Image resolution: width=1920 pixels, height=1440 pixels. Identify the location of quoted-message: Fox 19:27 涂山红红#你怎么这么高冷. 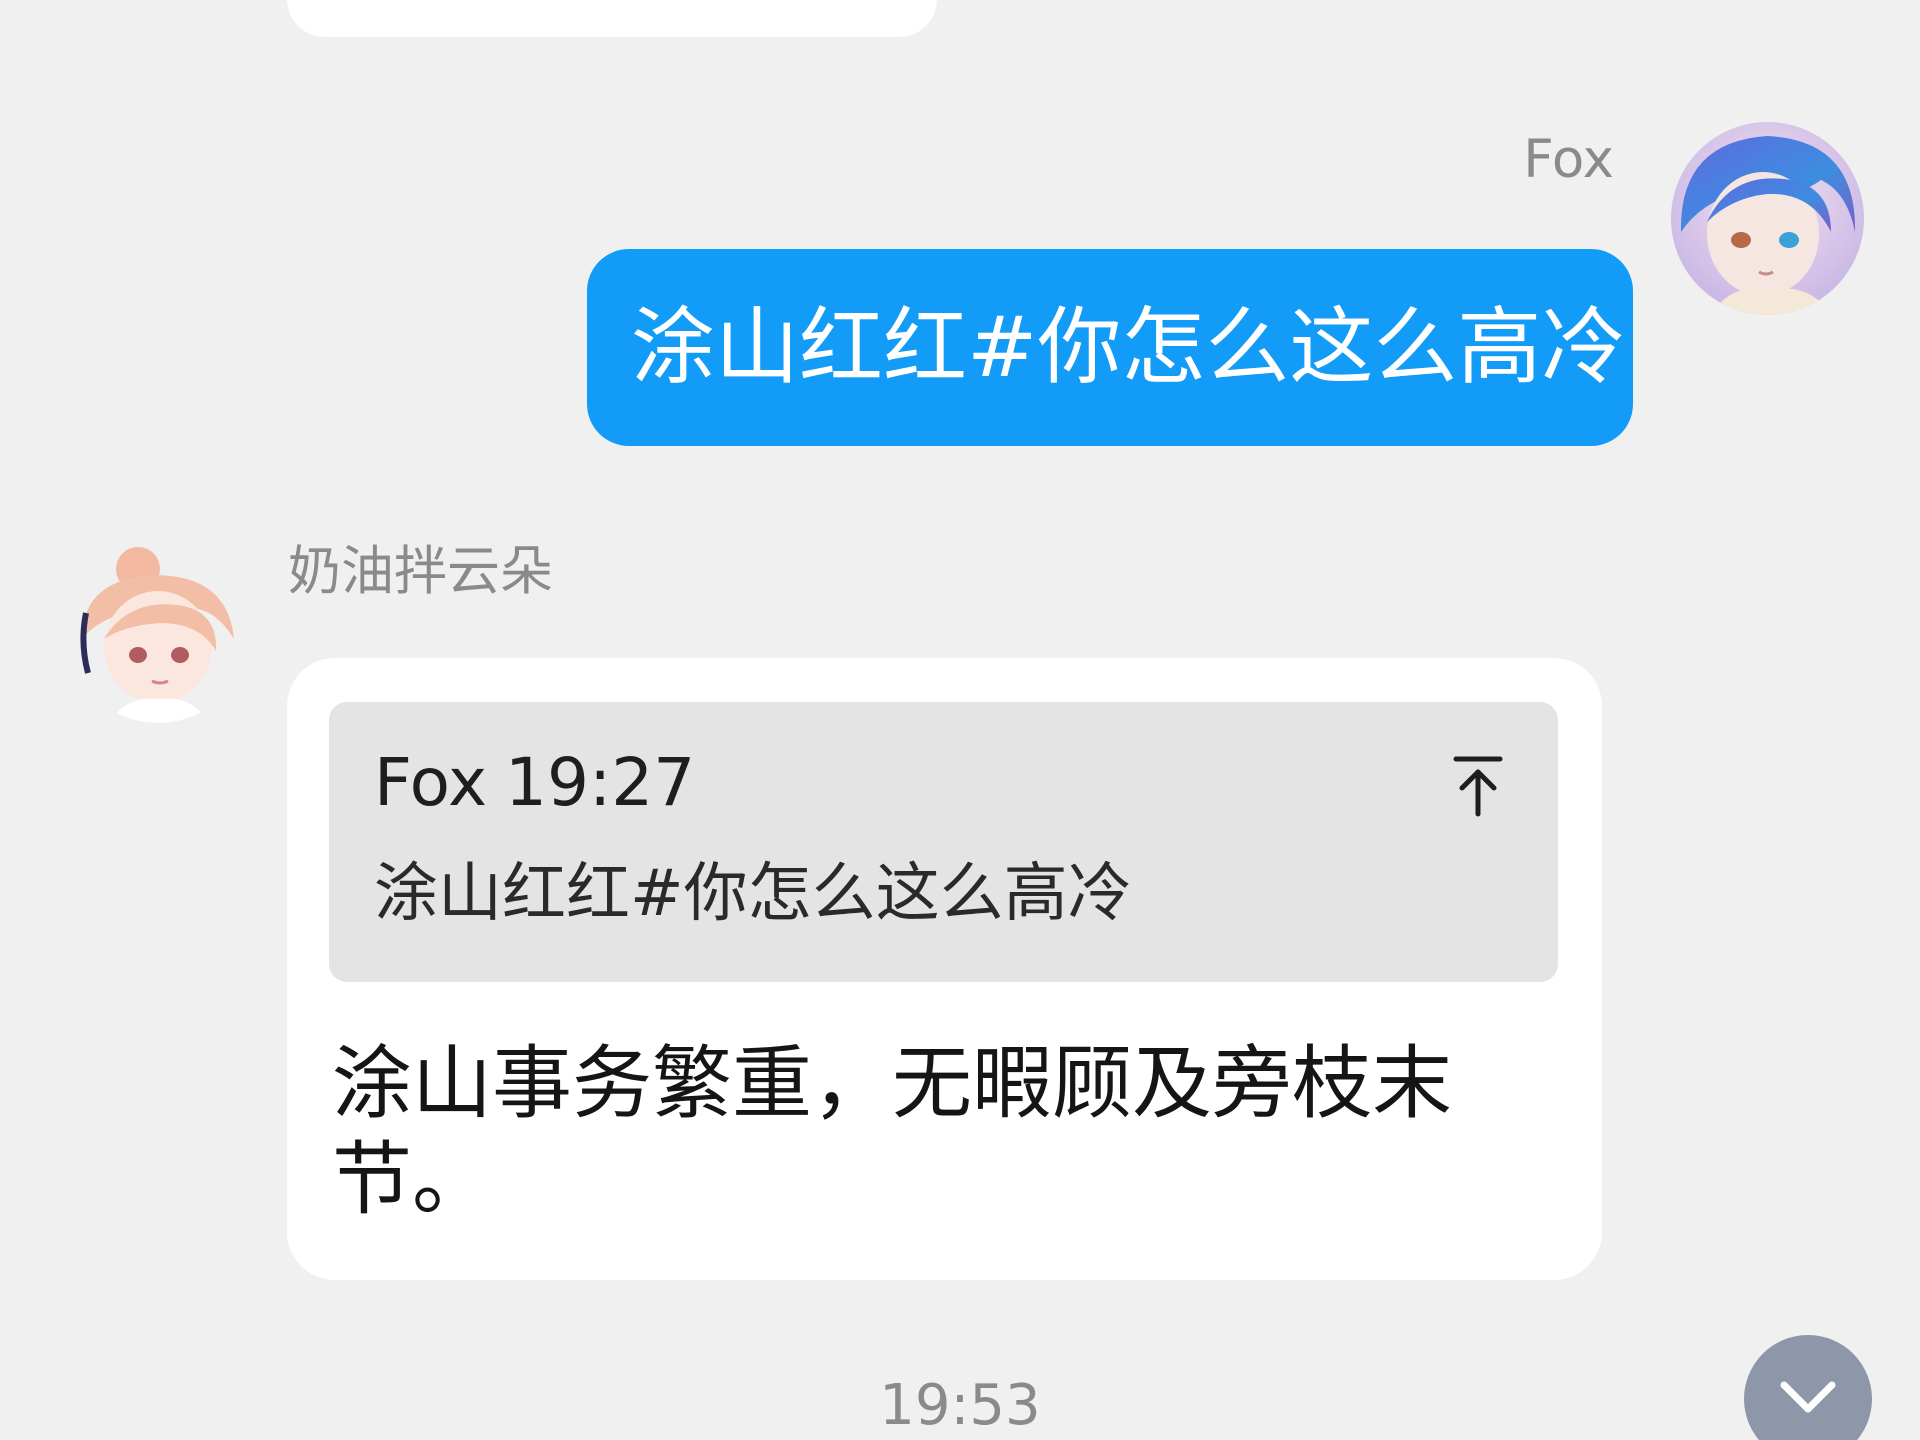
(943, 842).